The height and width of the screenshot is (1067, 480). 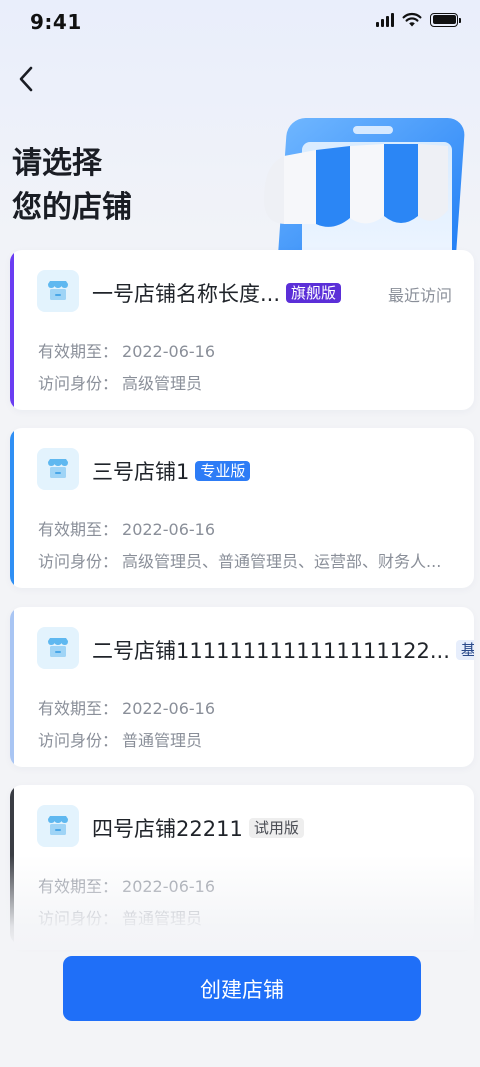 I want to click on store-name-row: 一号店铺名称长度... 旗舰版, so click(x=217, y=293).